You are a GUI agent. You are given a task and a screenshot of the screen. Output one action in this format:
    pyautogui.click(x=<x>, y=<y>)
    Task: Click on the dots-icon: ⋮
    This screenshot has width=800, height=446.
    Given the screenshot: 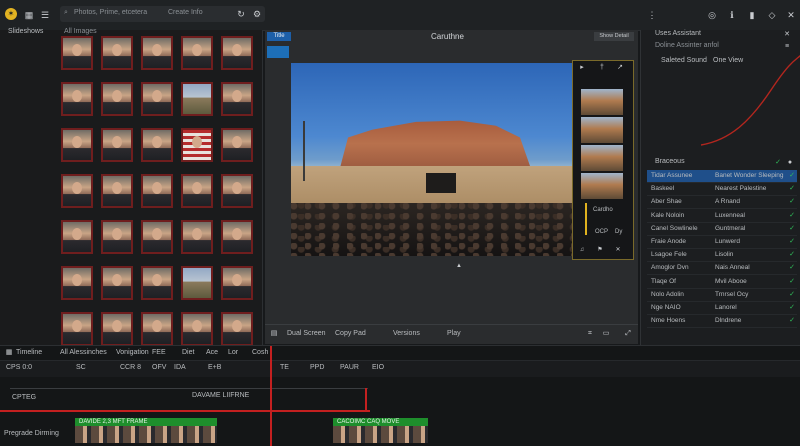 What is the action you would take?
    pyautogui.click(x=652, y=15)
    